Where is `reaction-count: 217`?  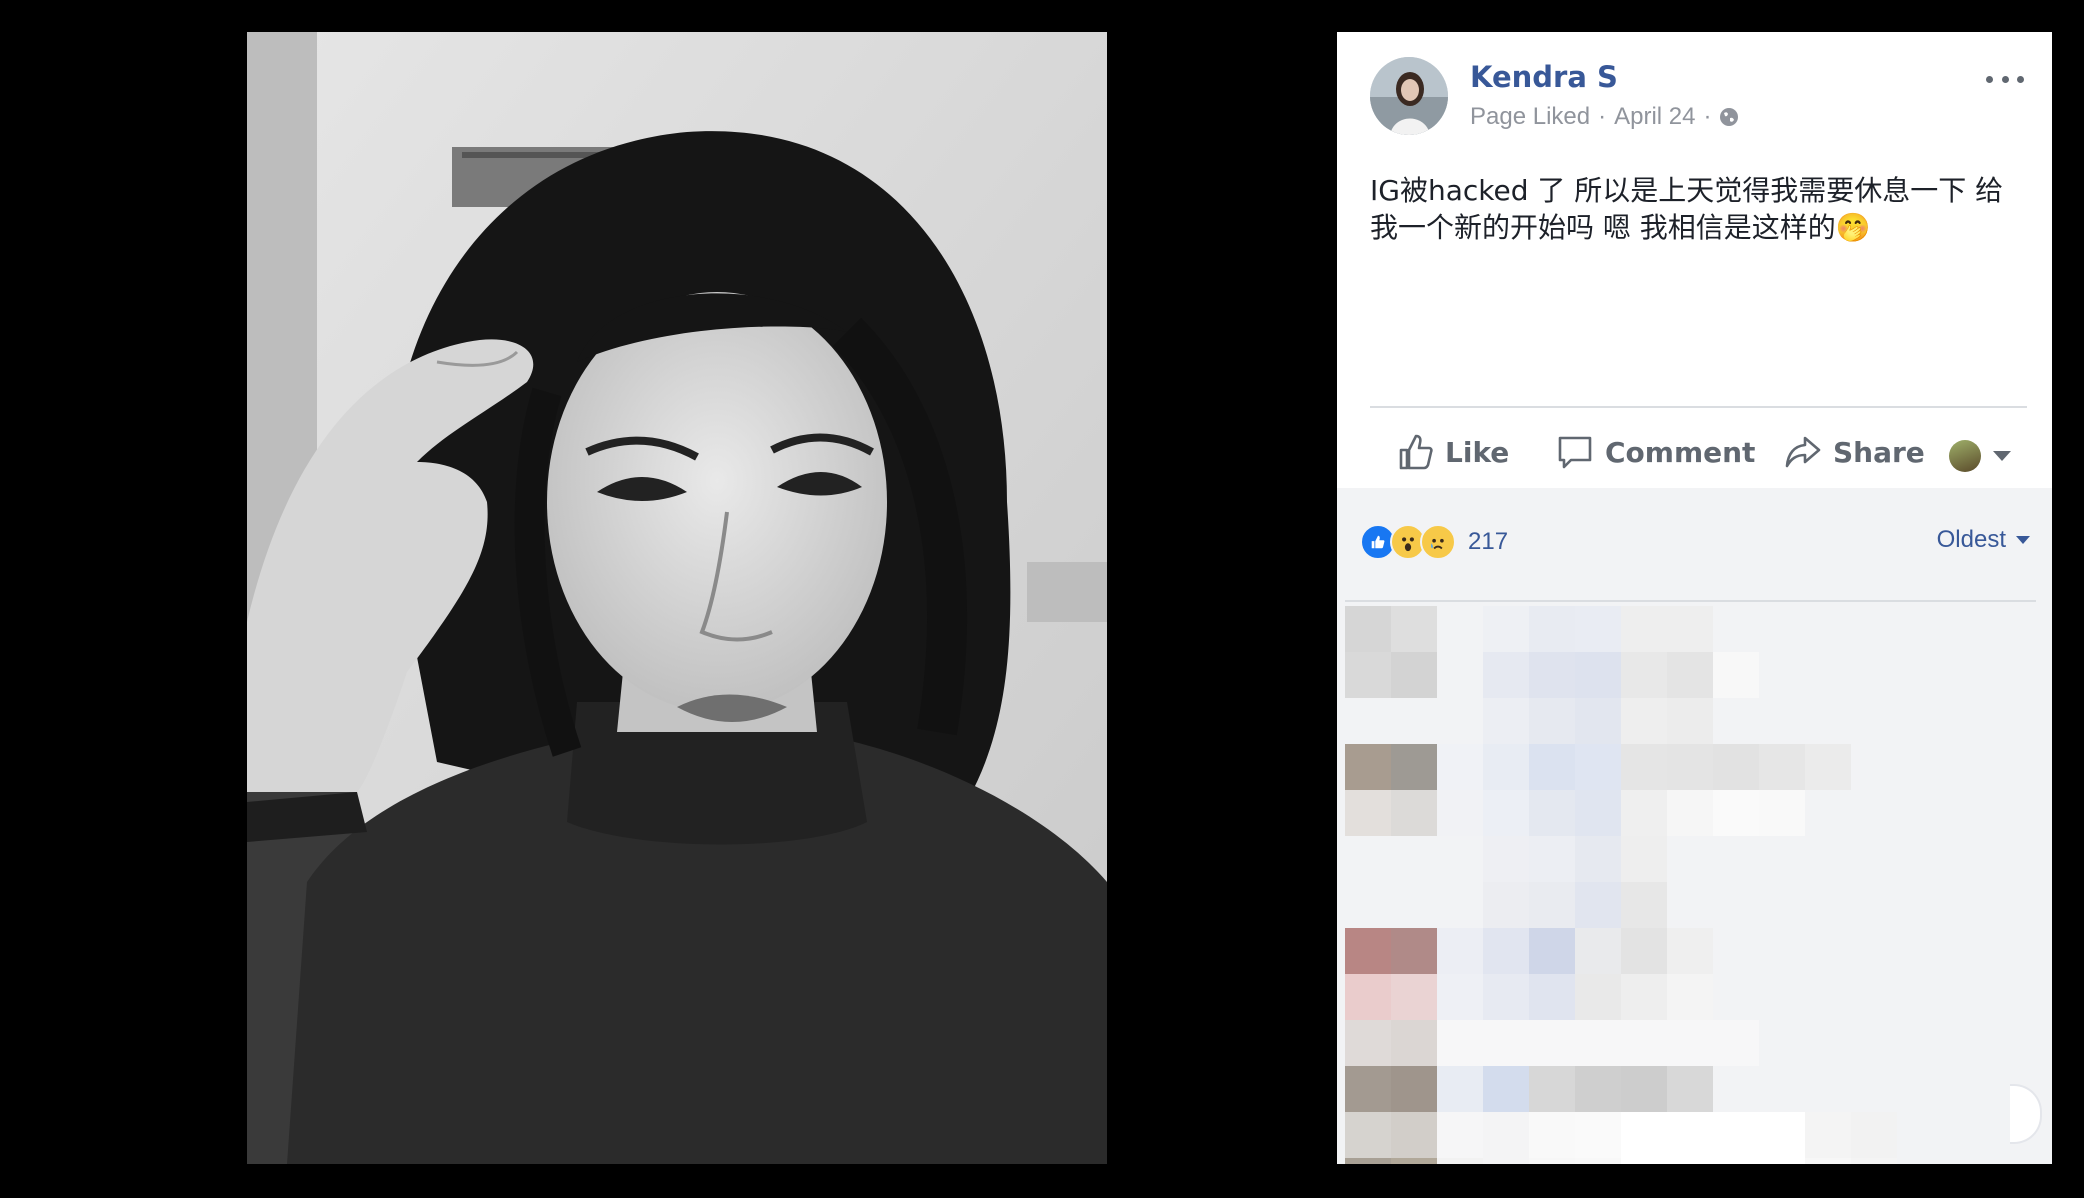
reaction-count: 217 is located at coordinates (1488, 542).